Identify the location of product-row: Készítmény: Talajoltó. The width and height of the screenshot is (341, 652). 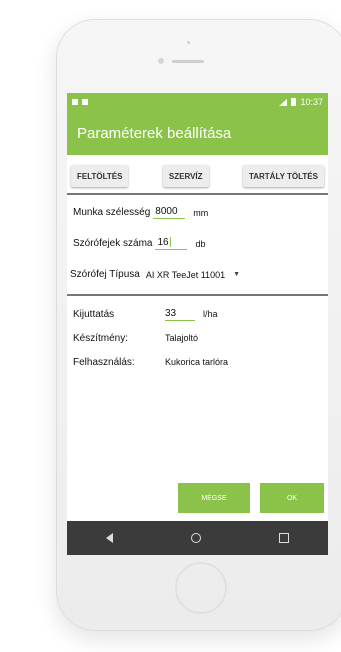
(197, 338).